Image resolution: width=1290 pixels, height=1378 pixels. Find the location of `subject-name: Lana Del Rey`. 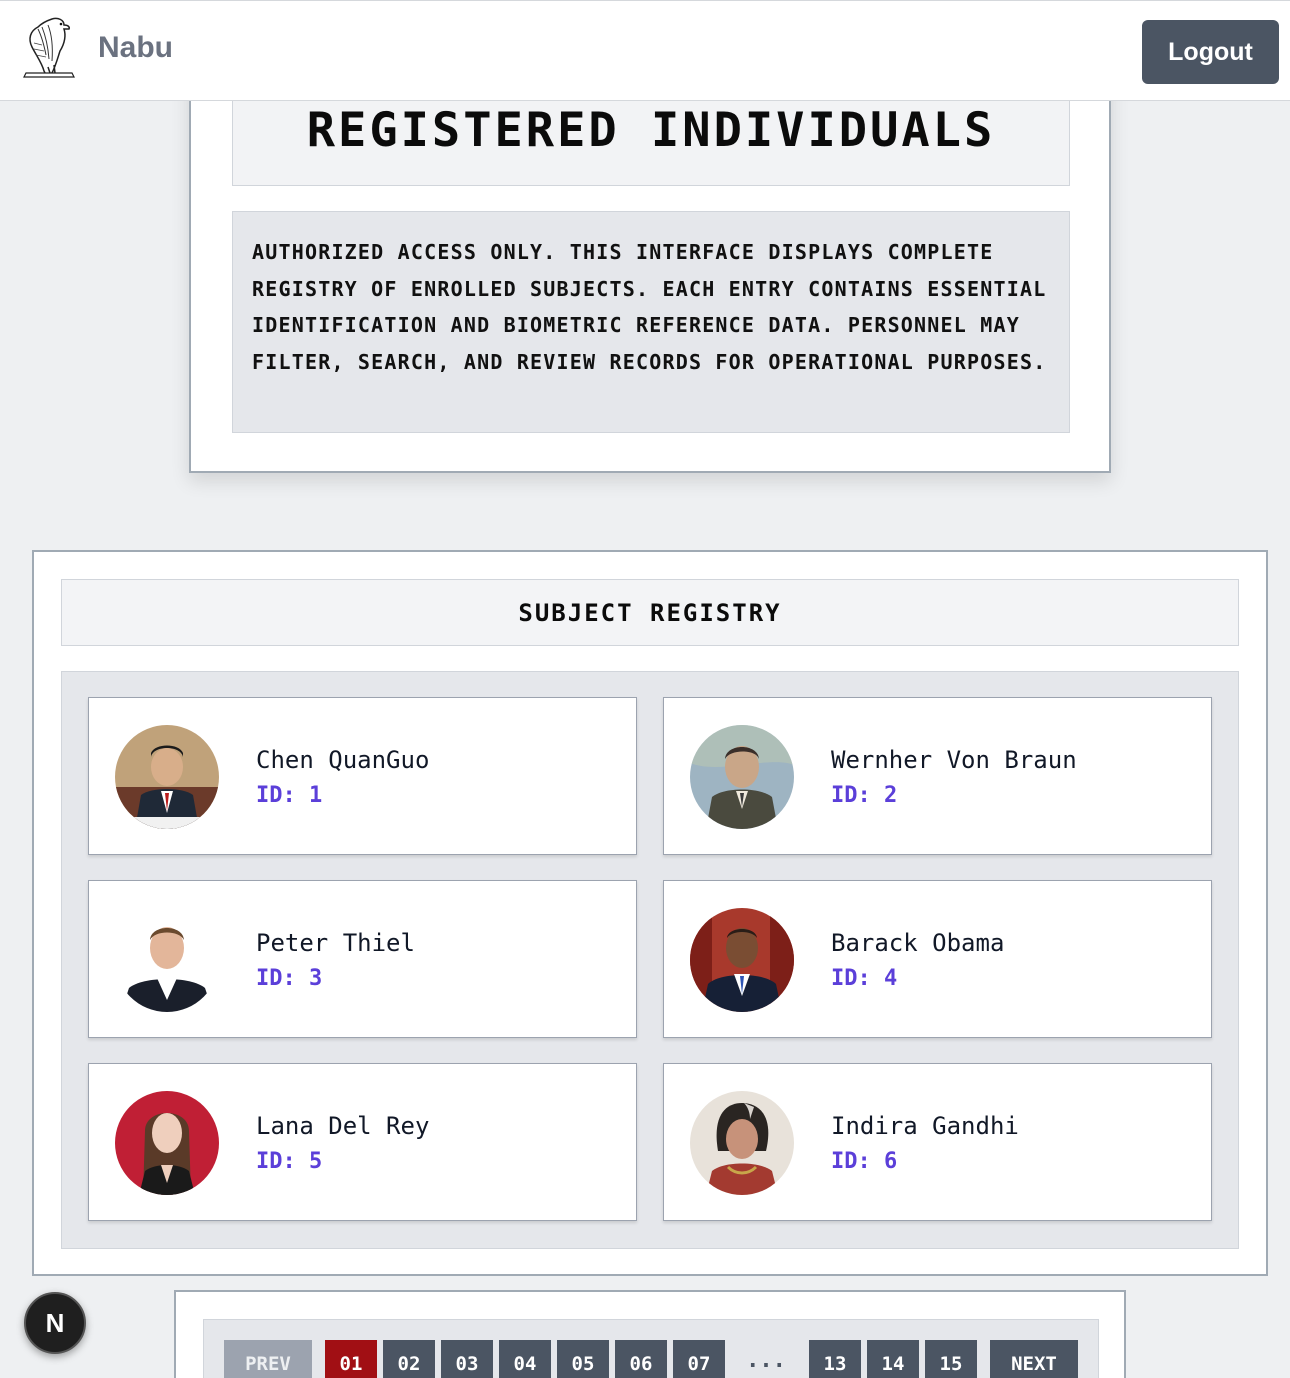

subject-name: Lana Del Rey is located at coordinates (343, 1126).